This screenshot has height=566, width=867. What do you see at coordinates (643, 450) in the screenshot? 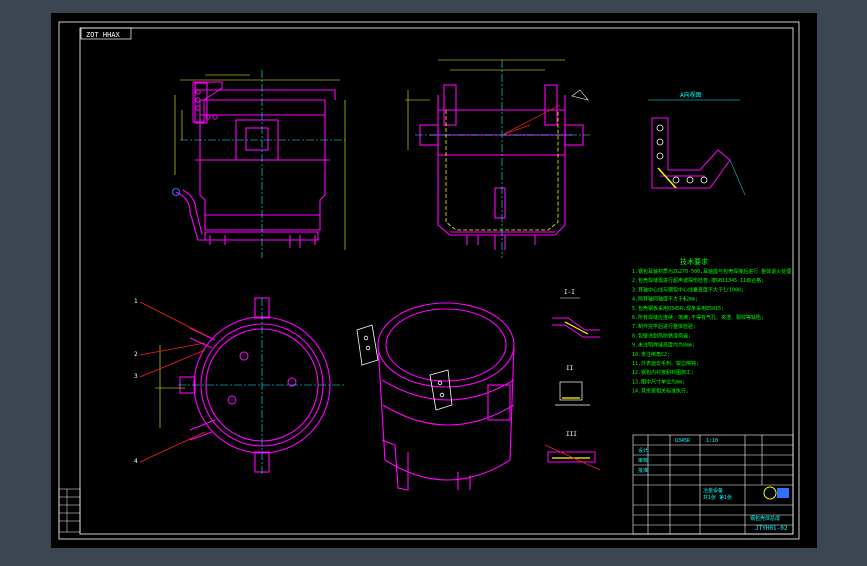
I see `title-block-designer: 设计` at bounding box center [643, 450].